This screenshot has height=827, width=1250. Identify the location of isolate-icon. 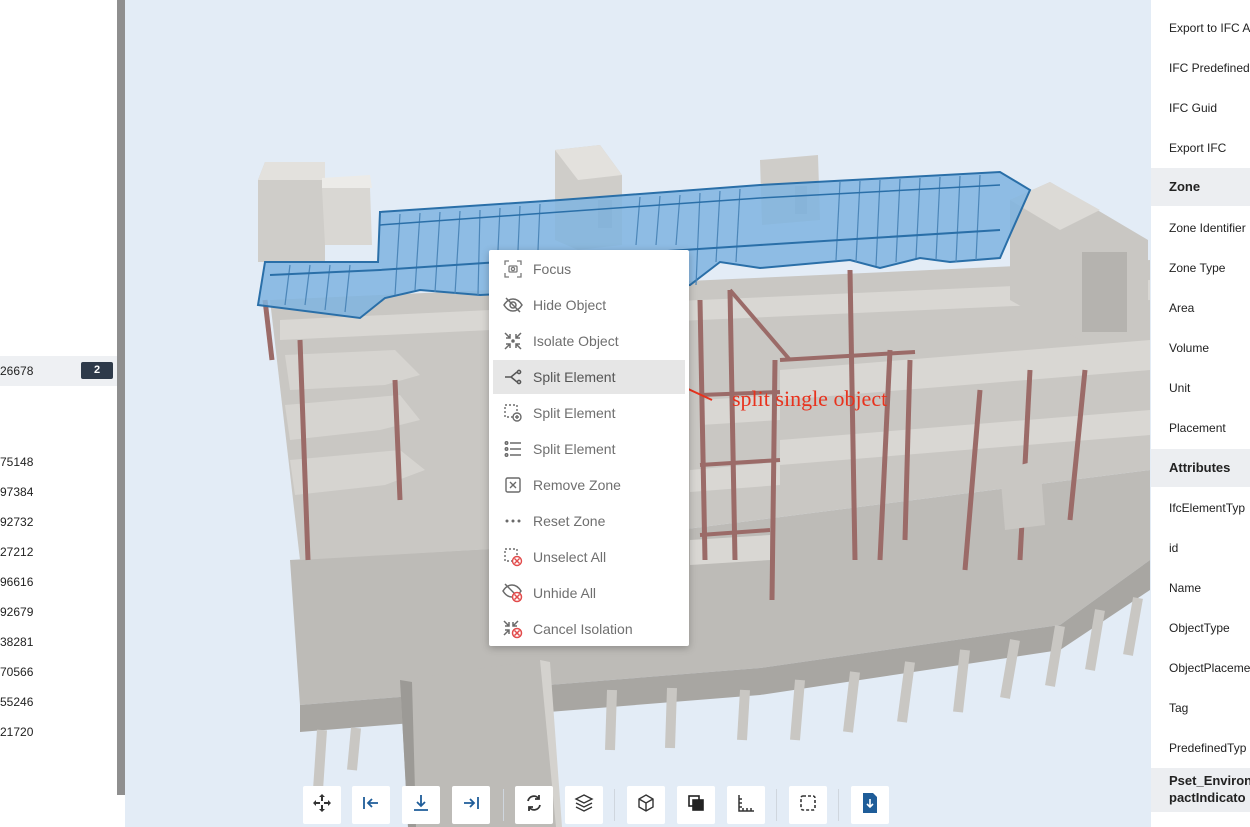
(513, 341).